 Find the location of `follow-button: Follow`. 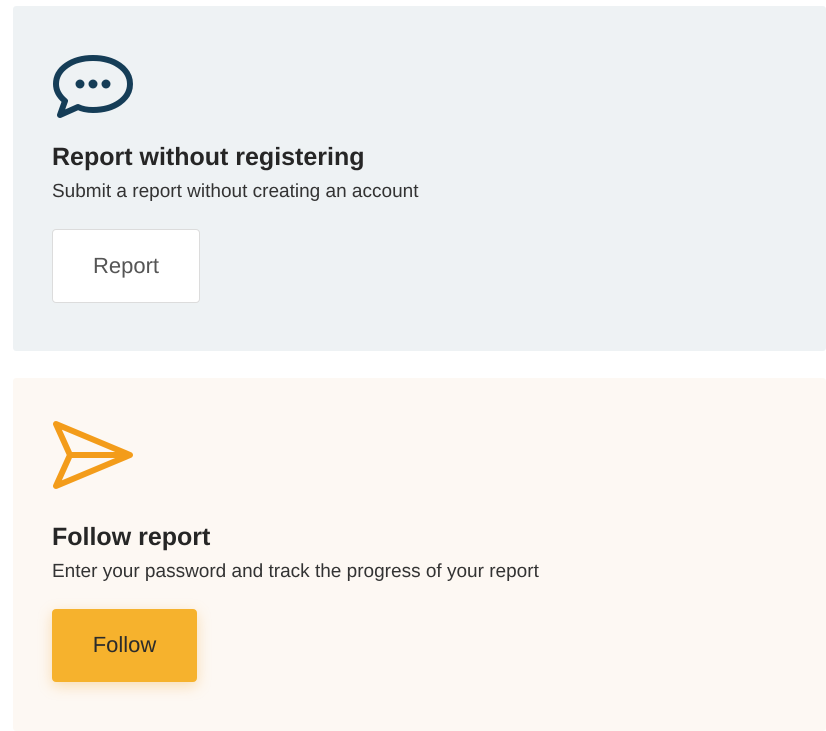

follow-button: Follow is located at coordinates (124, 645).